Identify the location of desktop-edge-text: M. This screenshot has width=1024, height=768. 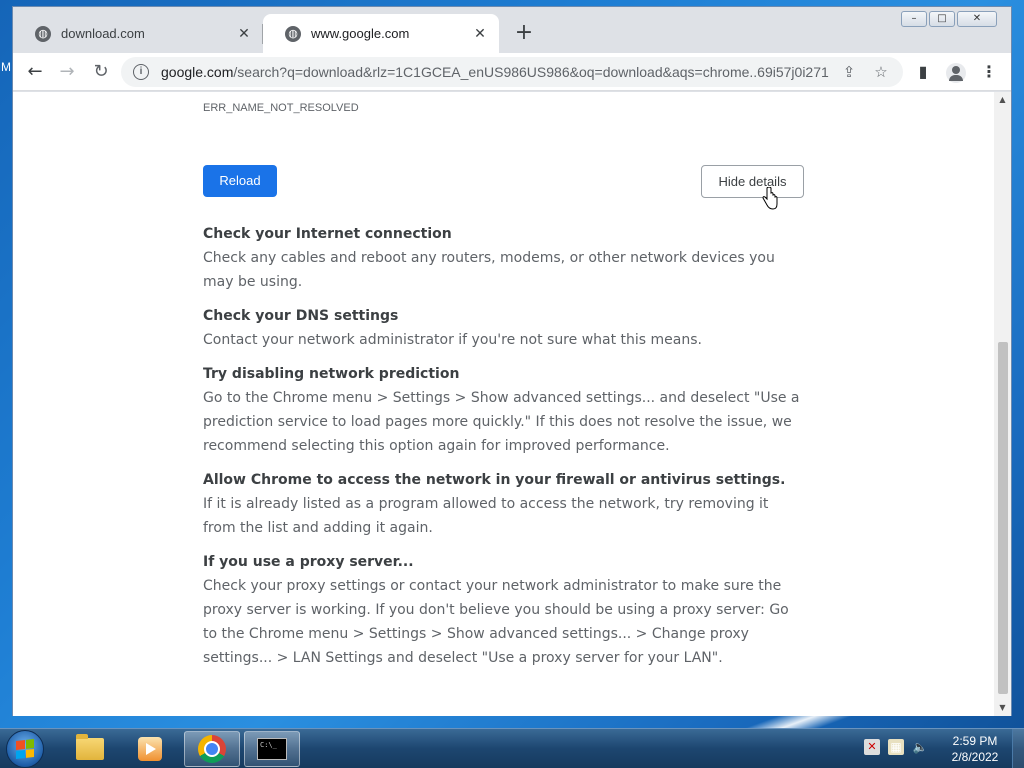
(6, 67).